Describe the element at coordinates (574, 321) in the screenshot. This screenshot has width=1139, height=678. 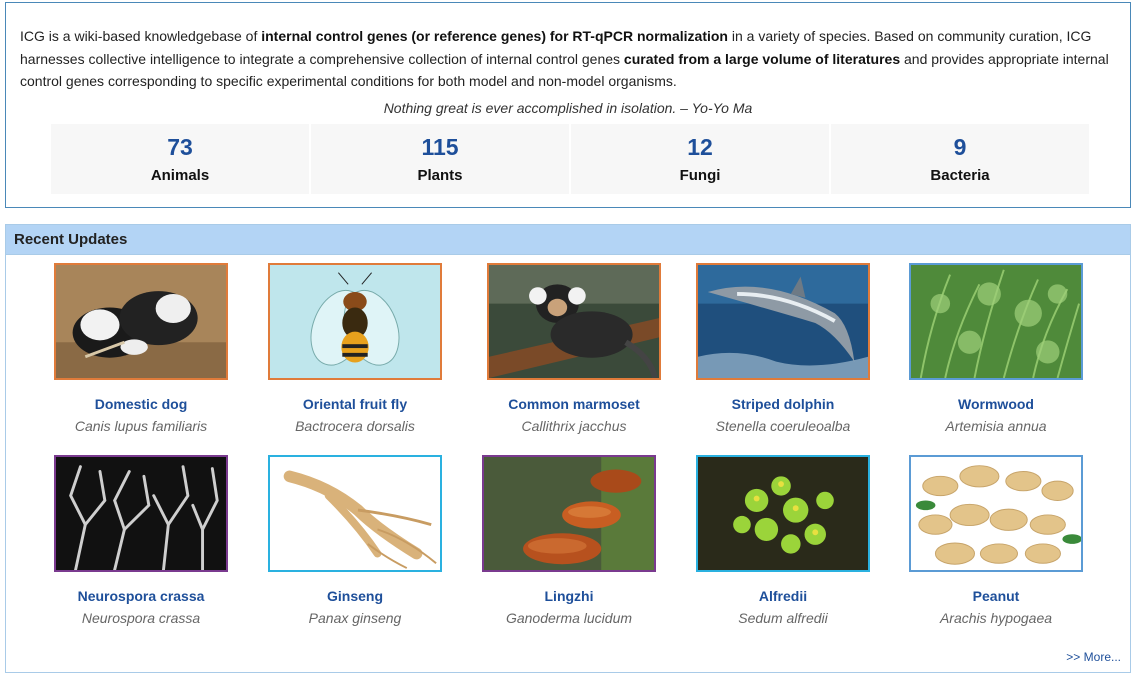
I see `marmoset-image` at that location.